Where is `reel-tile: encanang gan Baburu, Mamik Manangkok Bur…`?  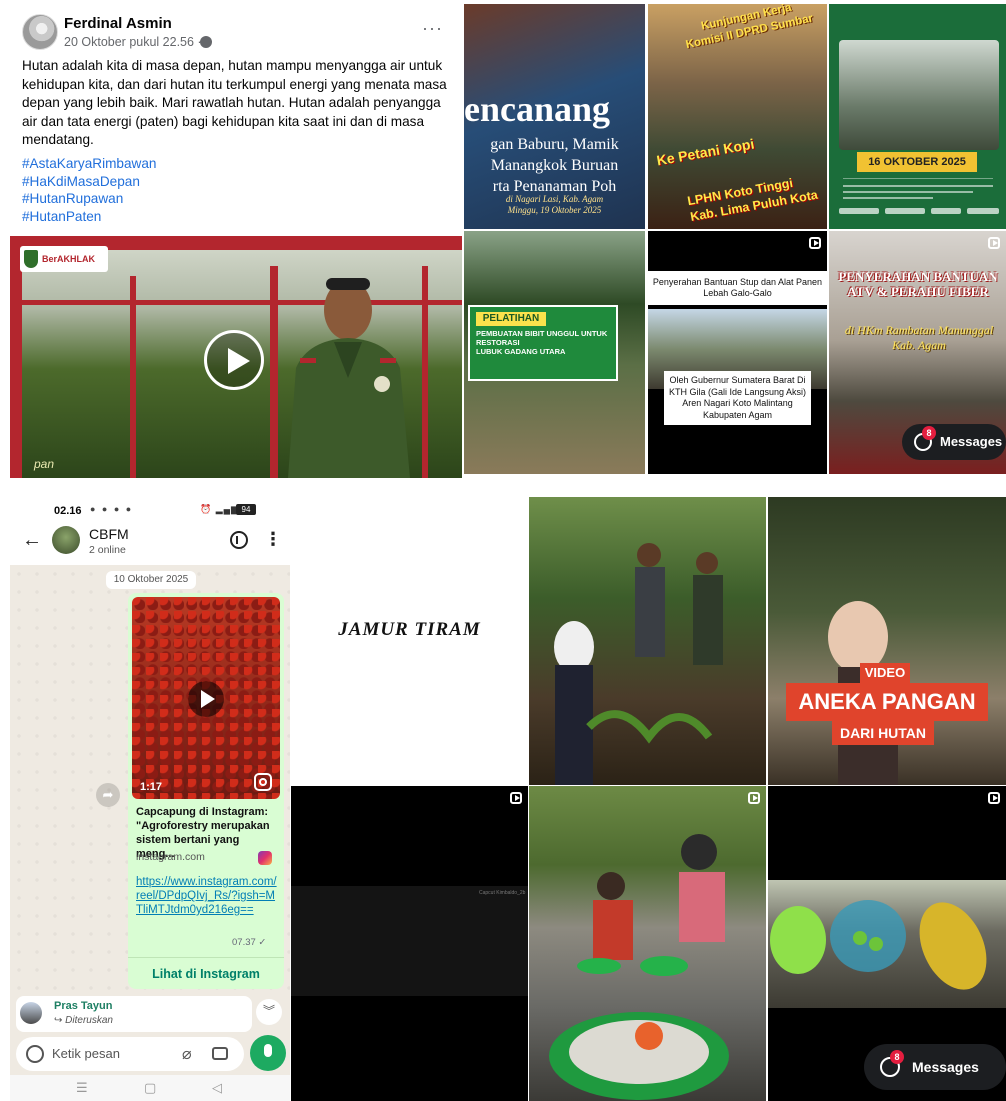
reel-tile: encanang gan Baburu, Mamik Manangkok Bur… is located at coordinates (554, 116).